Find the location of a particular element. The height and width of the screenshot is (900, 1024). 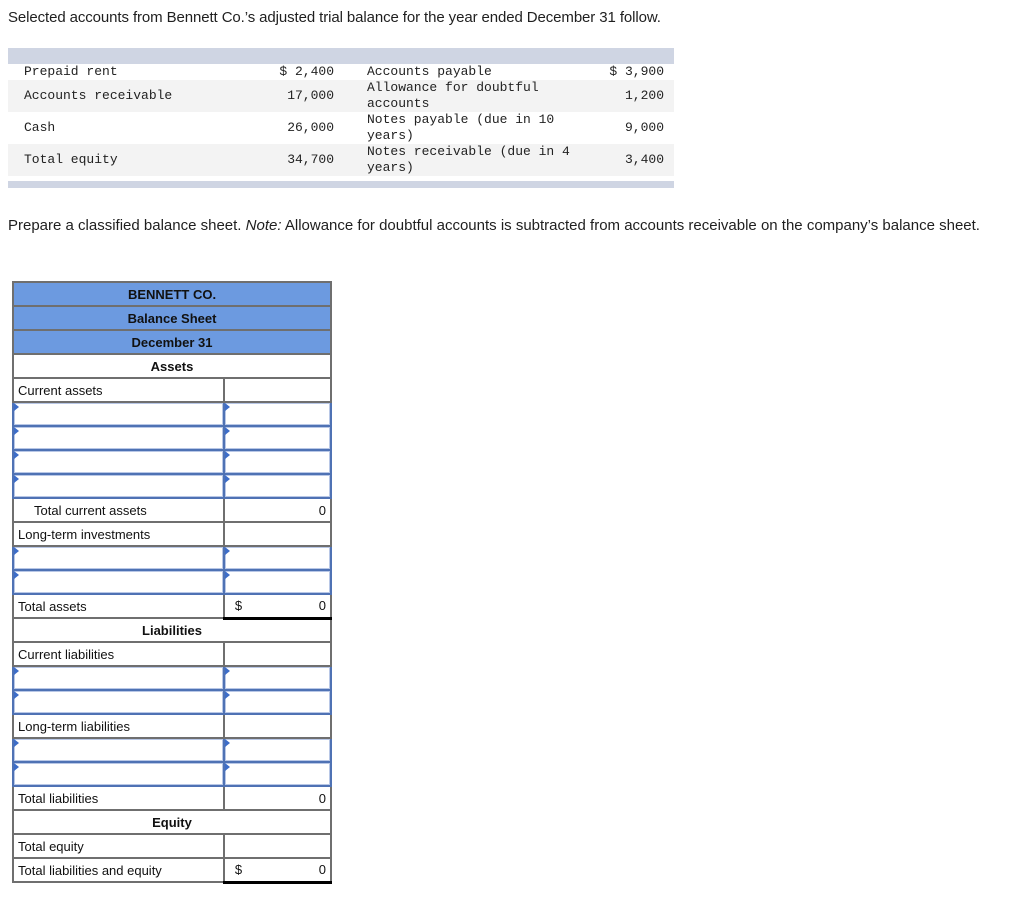

statement-date: December 31 is located at coordinates (172, 342).